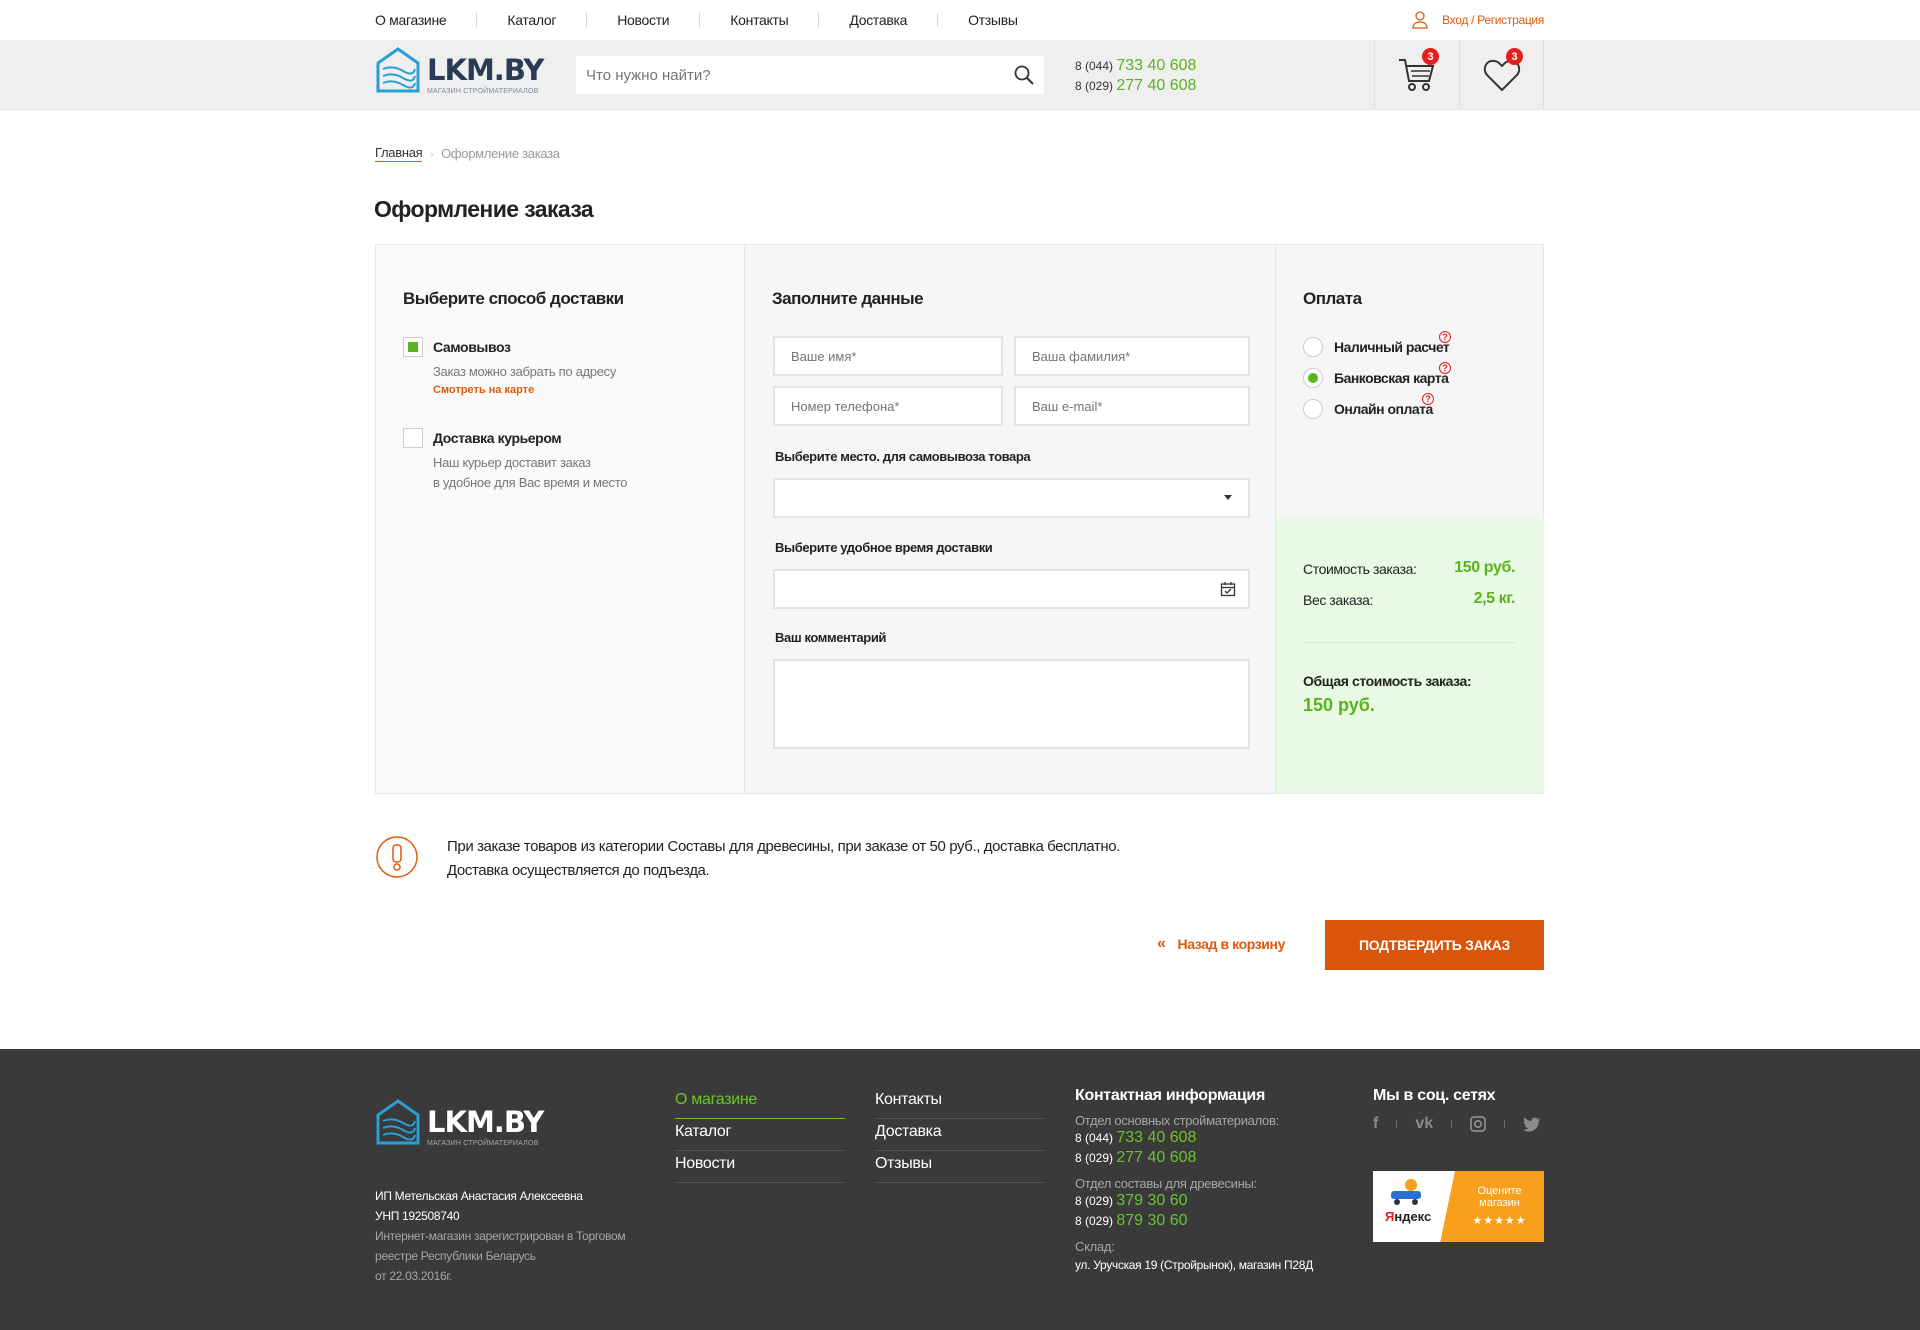 This screenshot has height=1330, width=1920. Describe the element at coordinates (1390, 1216) in the screenshot. I see `yandex-wordmark-y: Я` at that location.